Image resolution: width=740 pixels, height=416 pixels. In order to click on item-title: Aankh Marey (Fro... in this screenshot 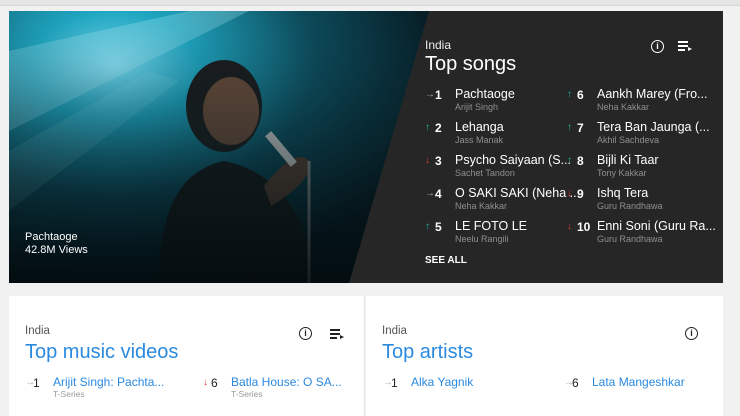, I will do `click(652, 94)`.